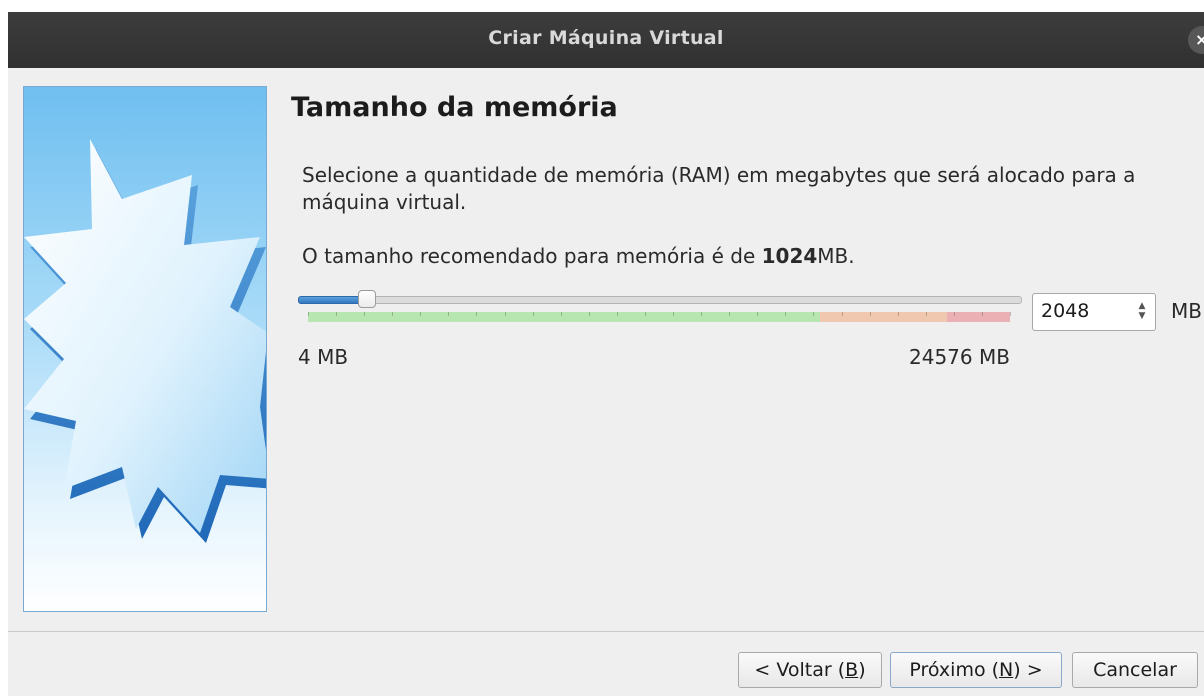 The image size is (1204, 696). I want to click on recommend-prefix: O tamanho recomendado para memória é de, so click(532, 256).